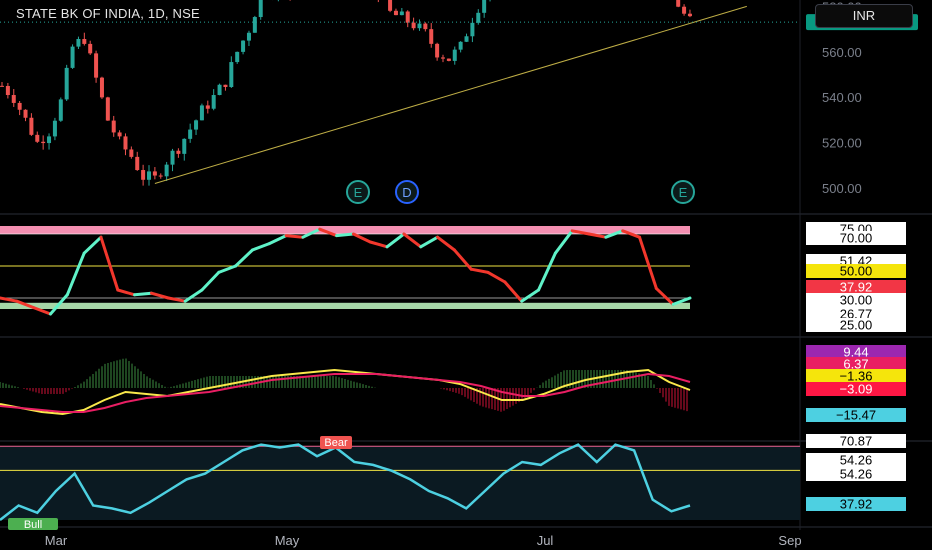 The image size is (932, 550). I want to click on price-tick-label: 560.00, so click(842, 52).